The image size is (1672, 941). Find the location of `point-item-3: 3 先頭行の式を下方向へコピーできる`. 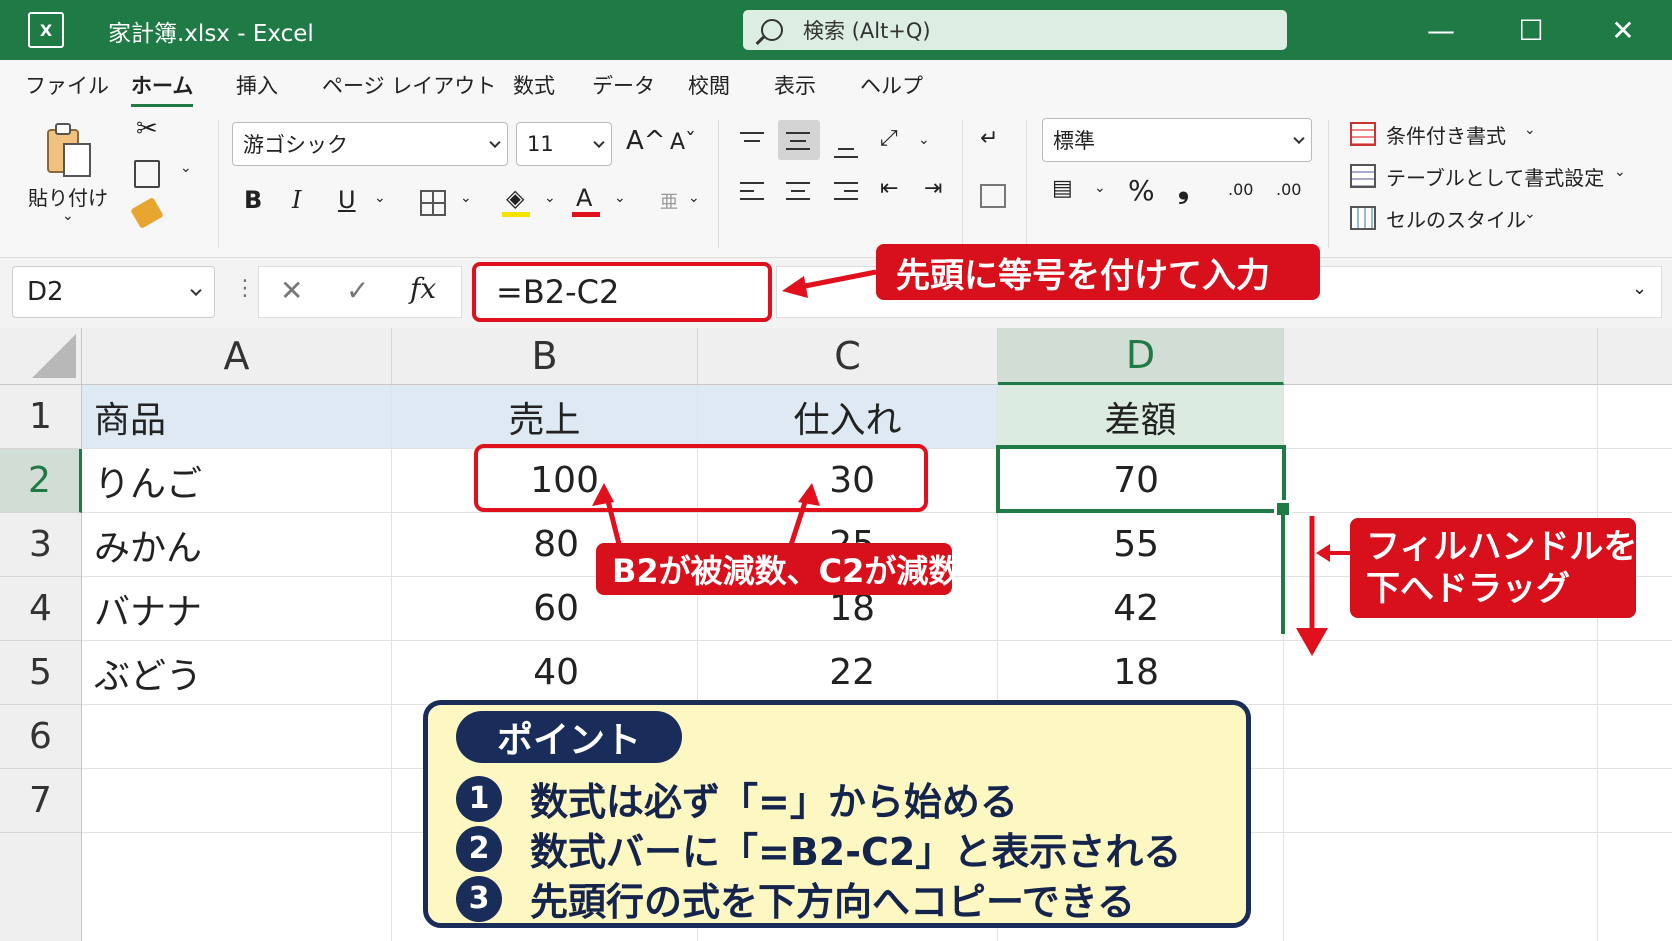

point-item-3: 3 先頭行の式を下方向へコピーできる is located at coordinates (795, 898).